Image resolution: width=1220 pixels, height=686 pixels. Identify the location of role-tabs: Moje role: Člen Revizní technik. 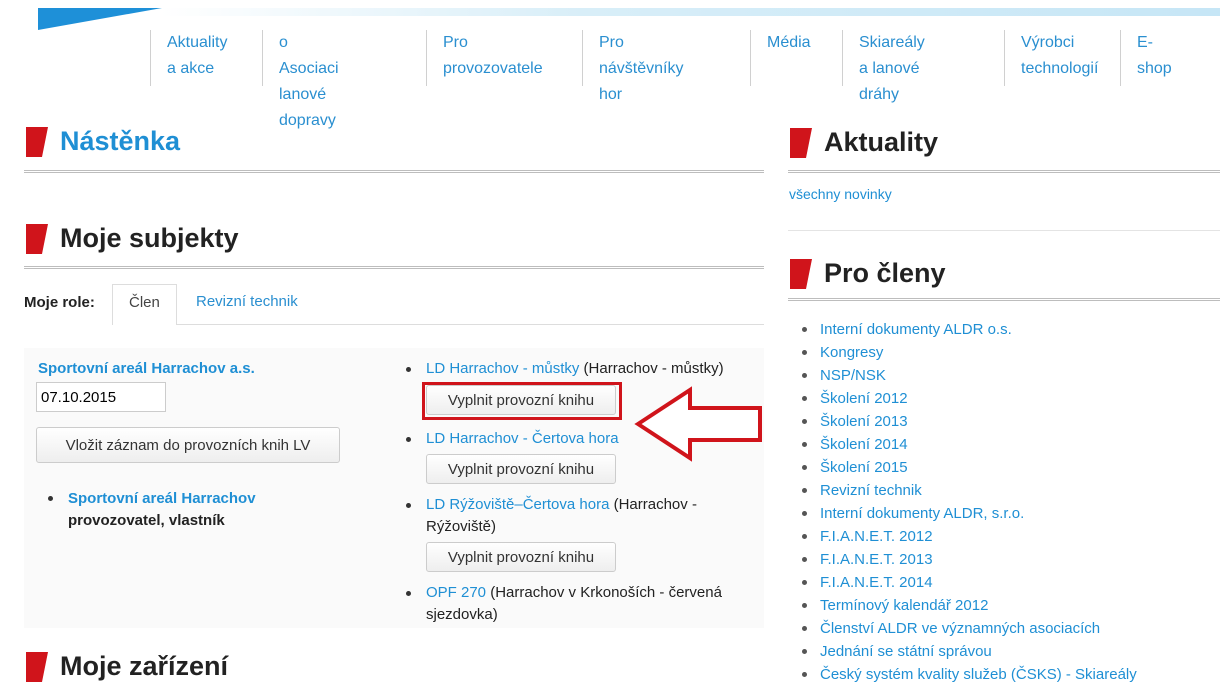
(394, 304).